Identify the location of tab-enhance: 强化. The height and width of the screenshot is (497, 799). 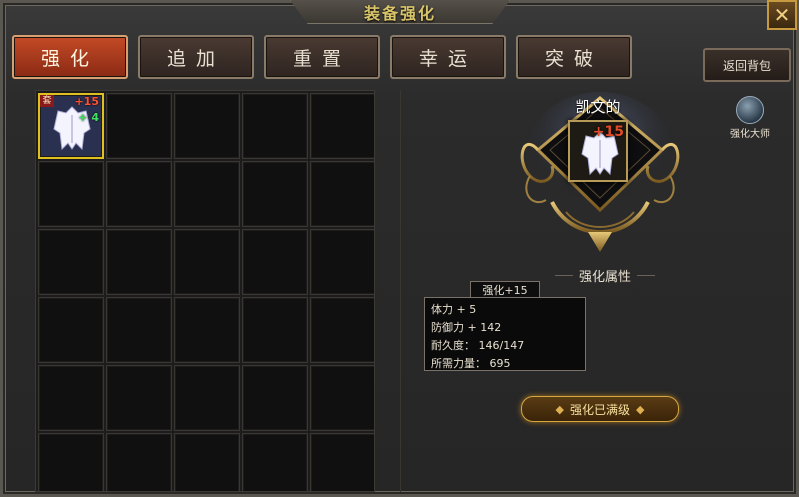
(70, 57).